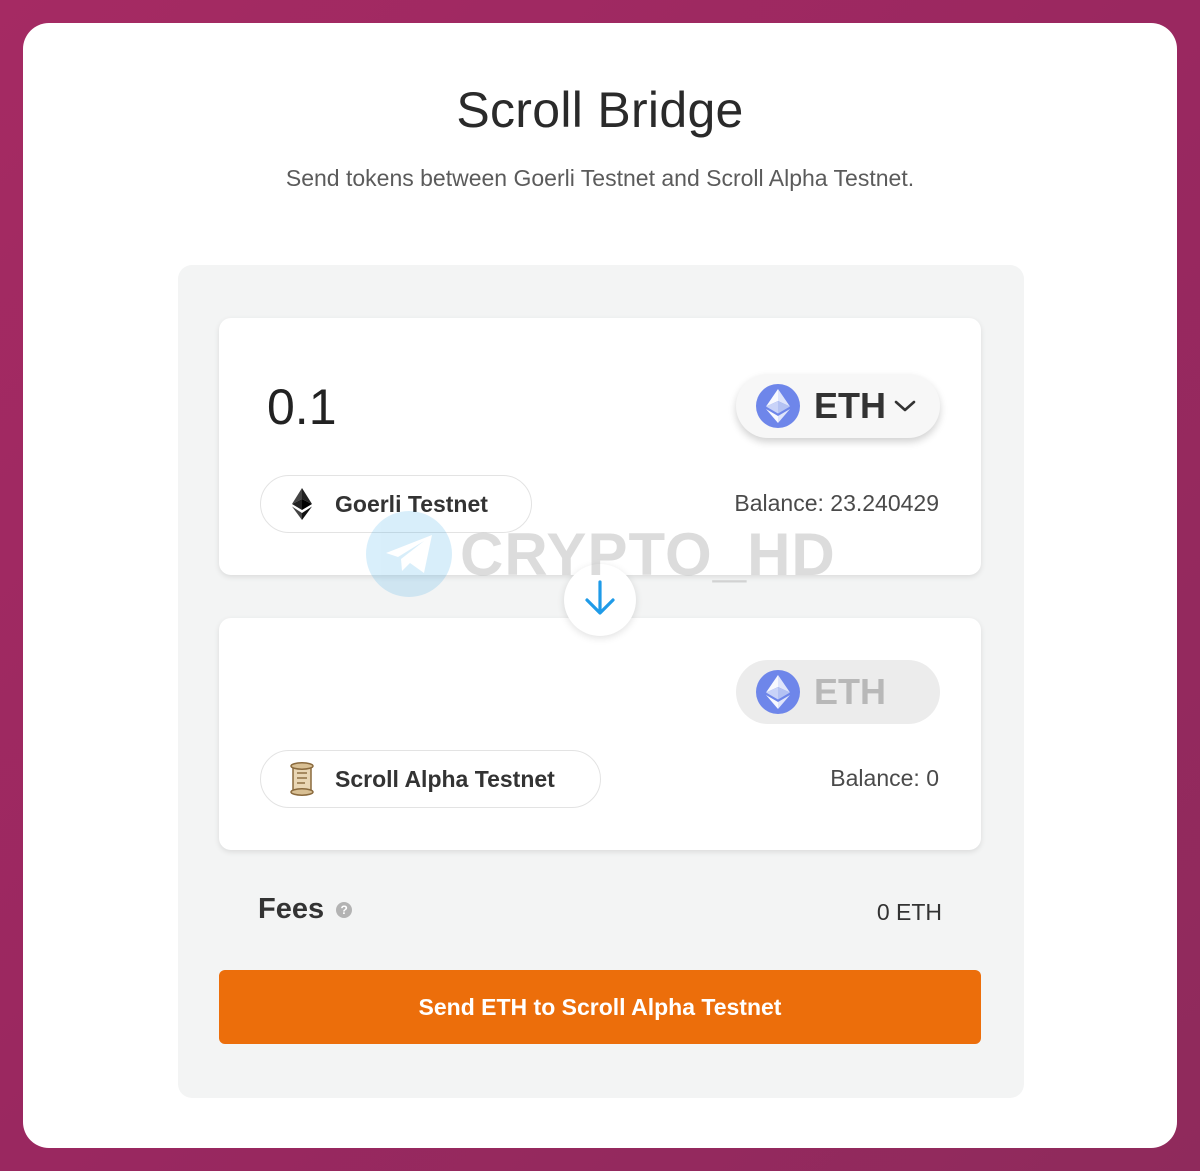  Describe the element at coordinates (302, 779) in the screenshot. I see `scroll-icon` at that location.